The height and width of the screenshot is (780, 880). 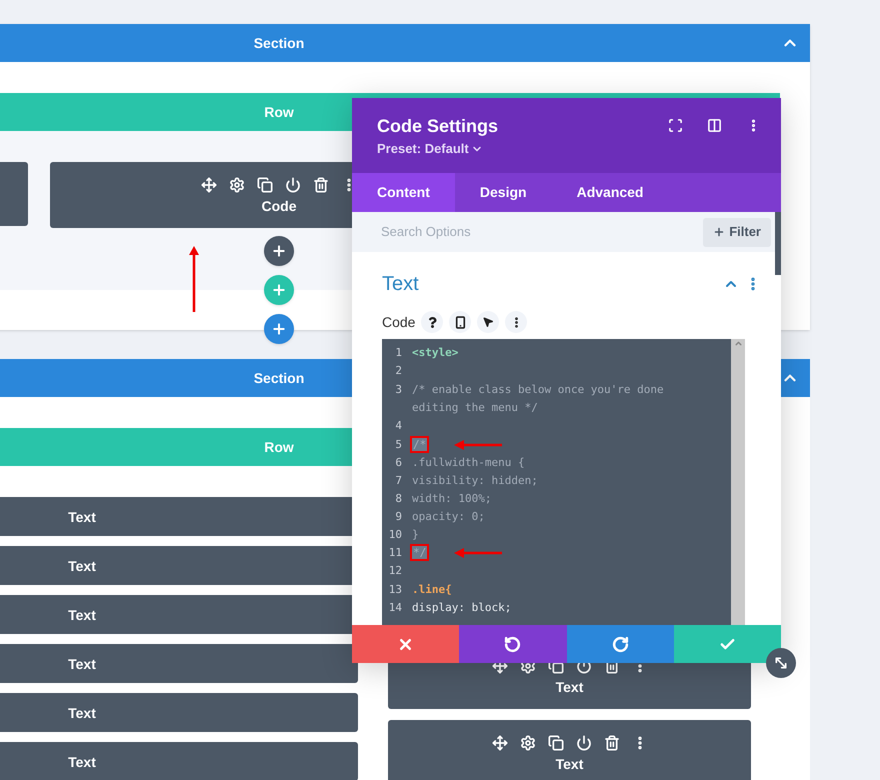 What do you see at coordinates (398, 426) in the screenshot?
I see `line-number: 4` at bounding box center [398, 426].